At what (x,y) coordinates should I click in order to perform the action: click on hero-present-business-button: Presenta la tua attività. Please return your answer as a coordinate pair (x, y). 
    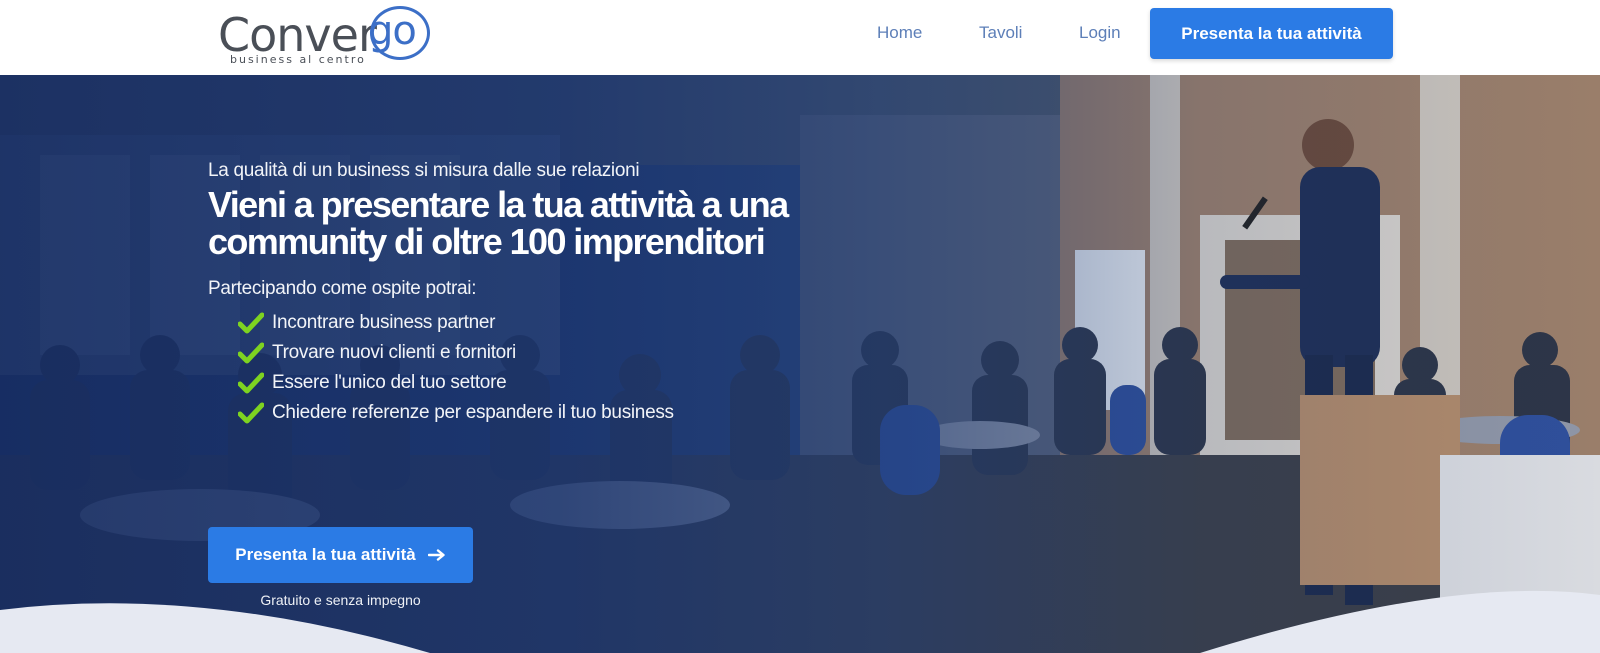
    Looking at the image, I should click on (340, 555).